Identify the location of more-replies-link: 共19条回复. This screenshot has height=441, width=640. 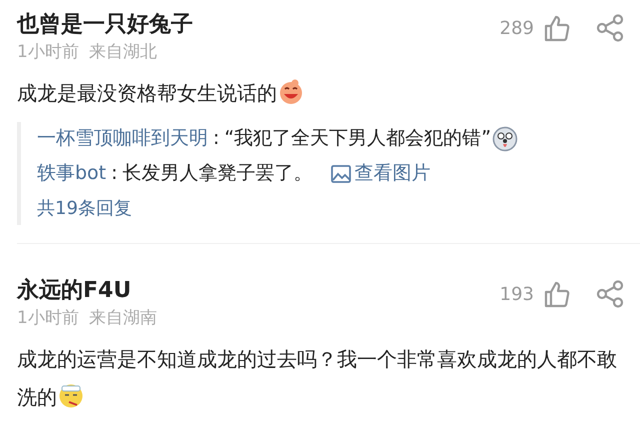
(330, 208).